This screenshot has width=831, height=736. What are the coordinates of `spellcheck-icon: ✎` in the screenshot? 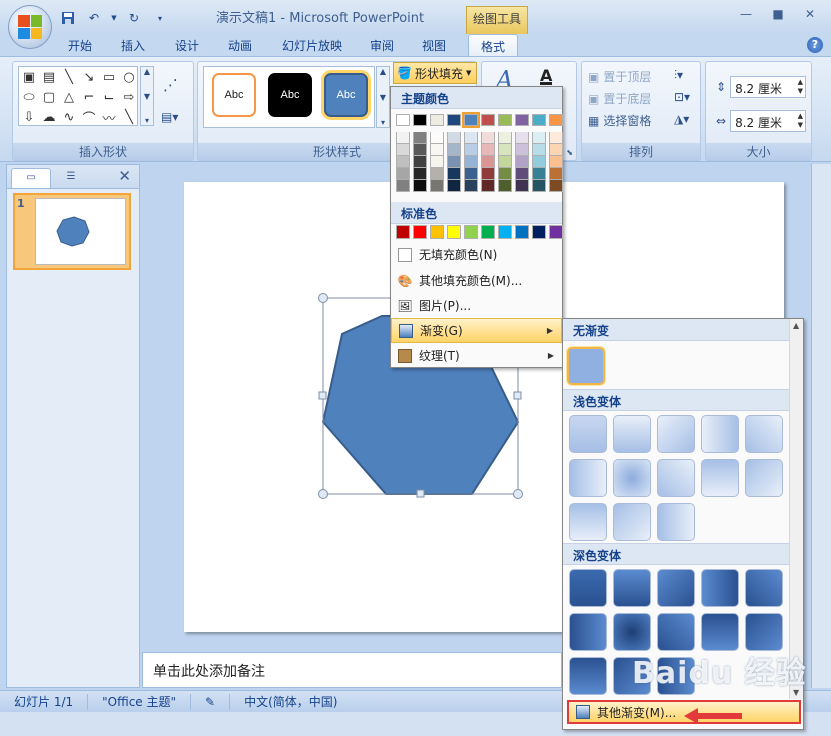 It's located at (211, 701).